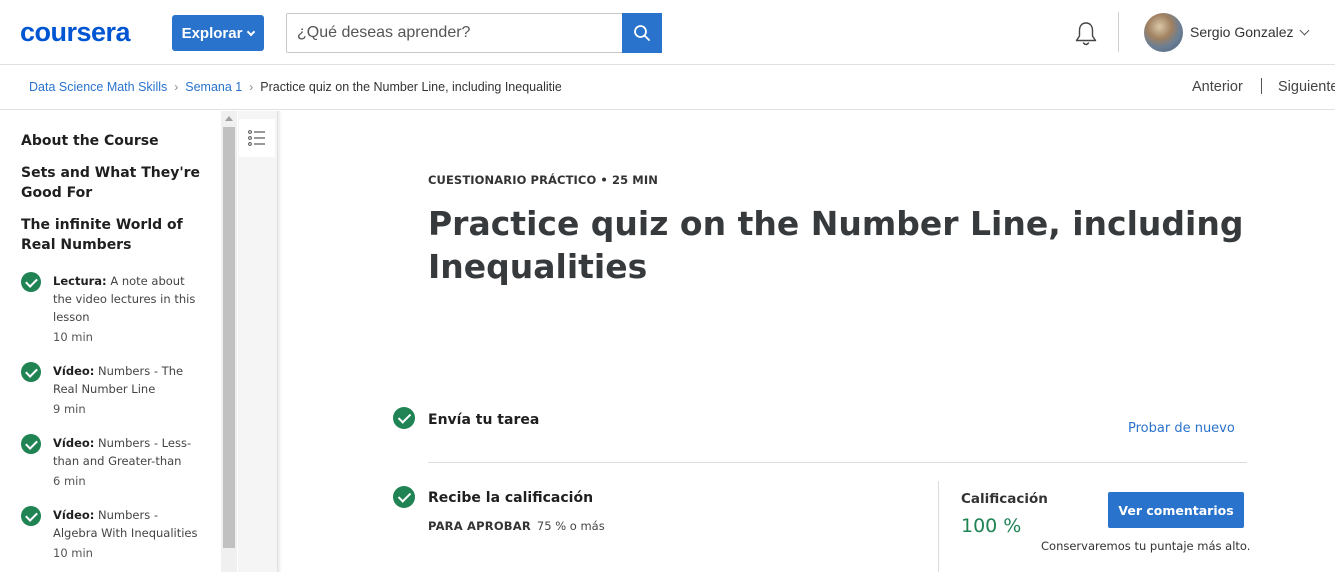  What do you see at coordinates (1306, 87) in the screenshot?
I see `next-button: Siguiente` at bounding box center [1306, 87].